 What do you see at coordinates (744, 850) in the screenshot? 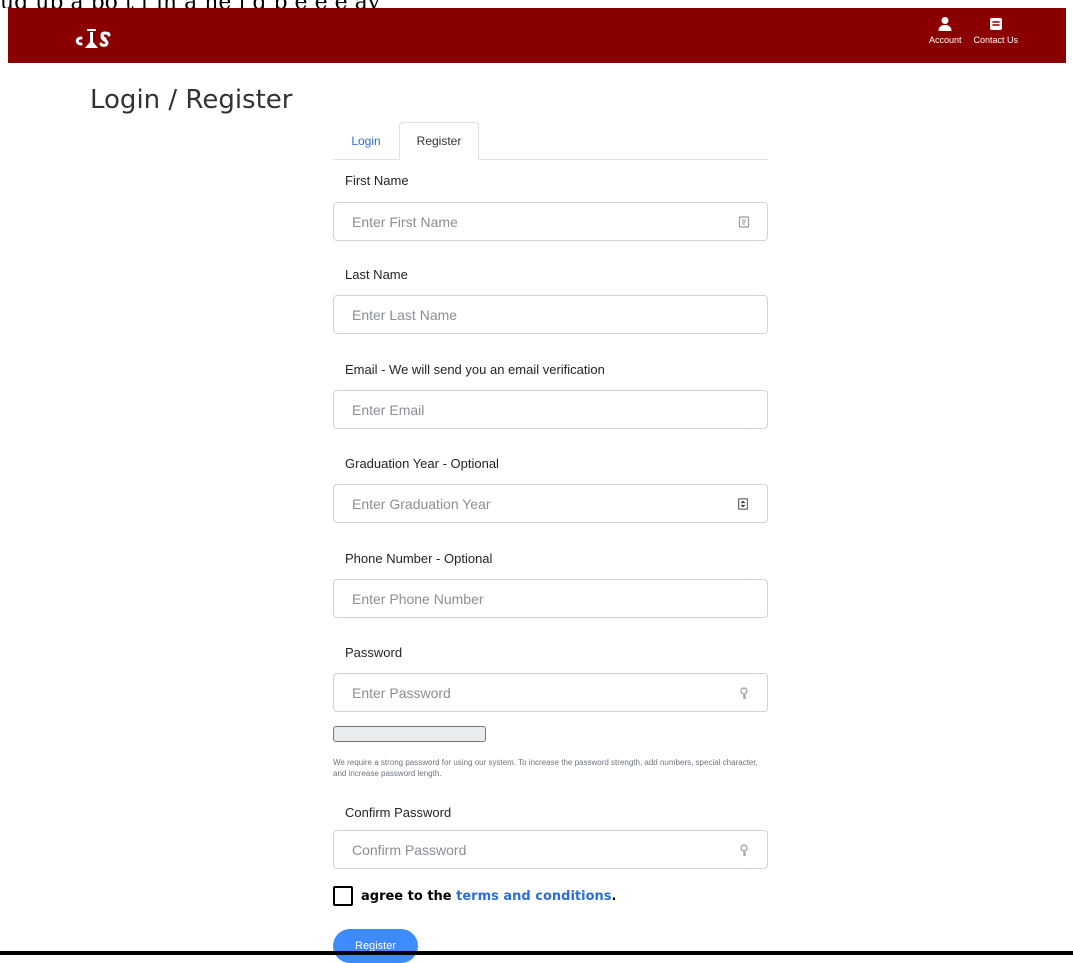
I see `reveal-confirm-password-icon` at bounding box center [744, 850].